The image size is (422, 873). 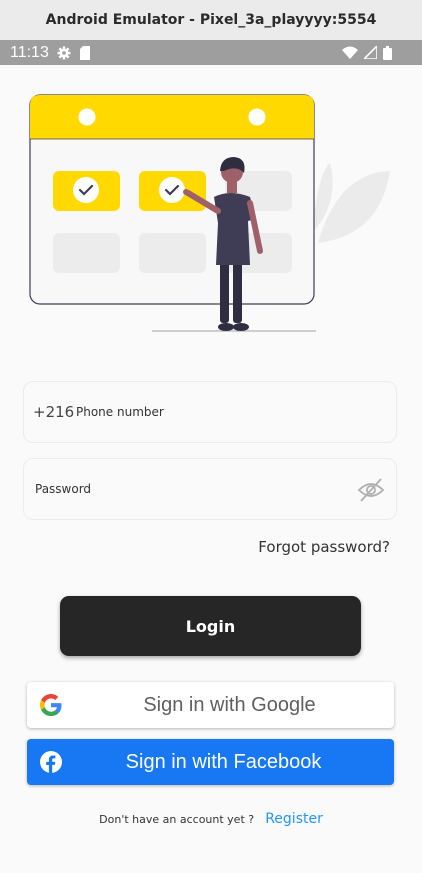 I want to click on phone-number-field: +216 Phone number, so click(x=210, y=412).